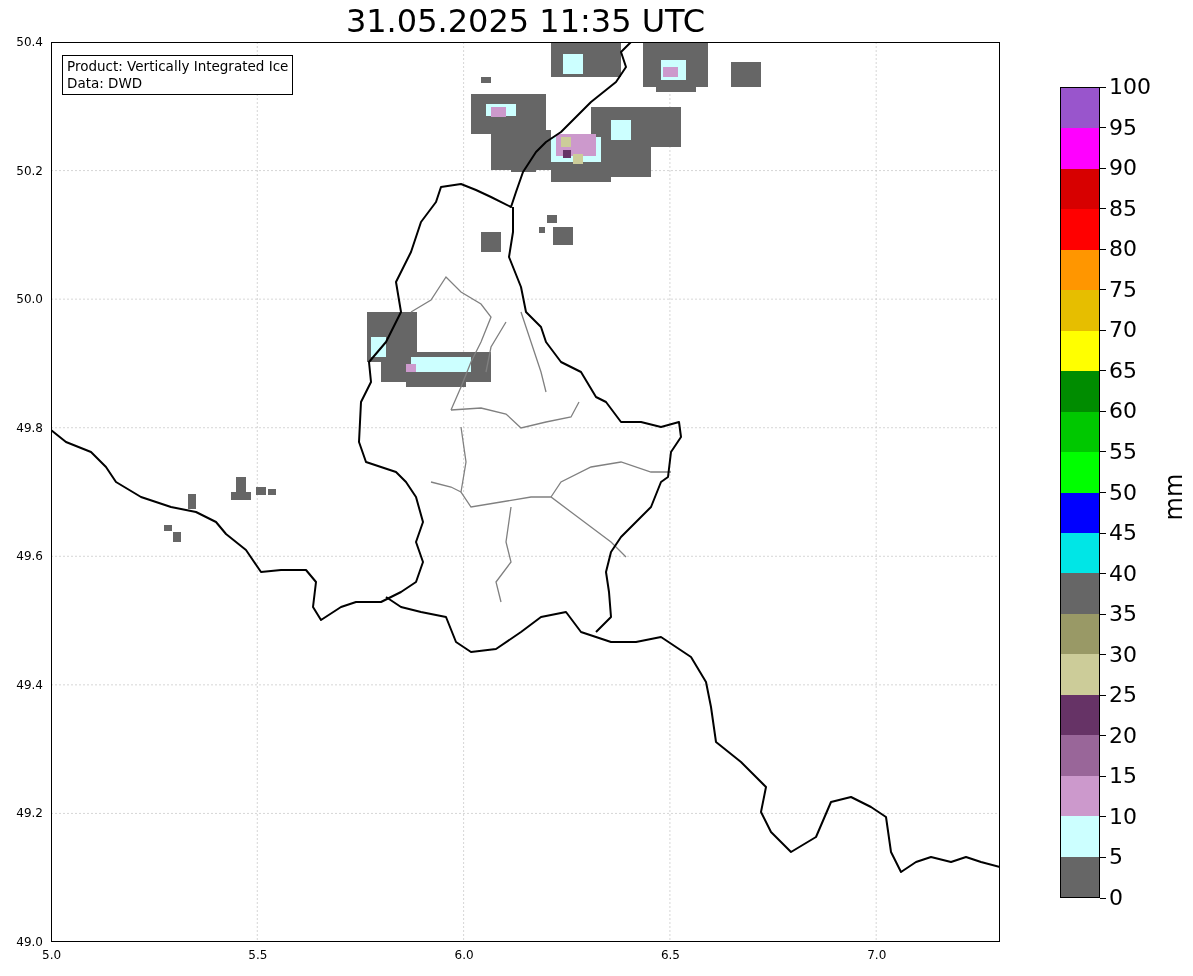 The width and height of the screenshot is (1193, 976). What do you see at coordinates (1116, 857) in the screenshot?
I see `colorbar-tick-label: 5` at bounding box center [1116, 857].